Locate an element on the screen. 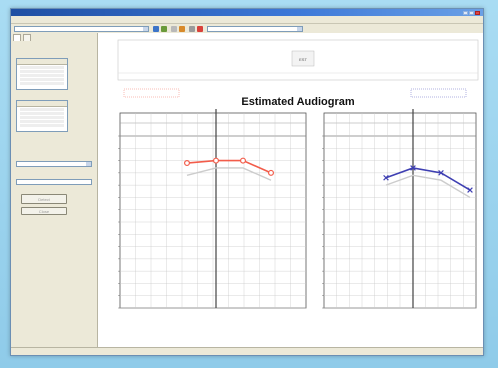  menu-bar is located at coordinates (247, 20).